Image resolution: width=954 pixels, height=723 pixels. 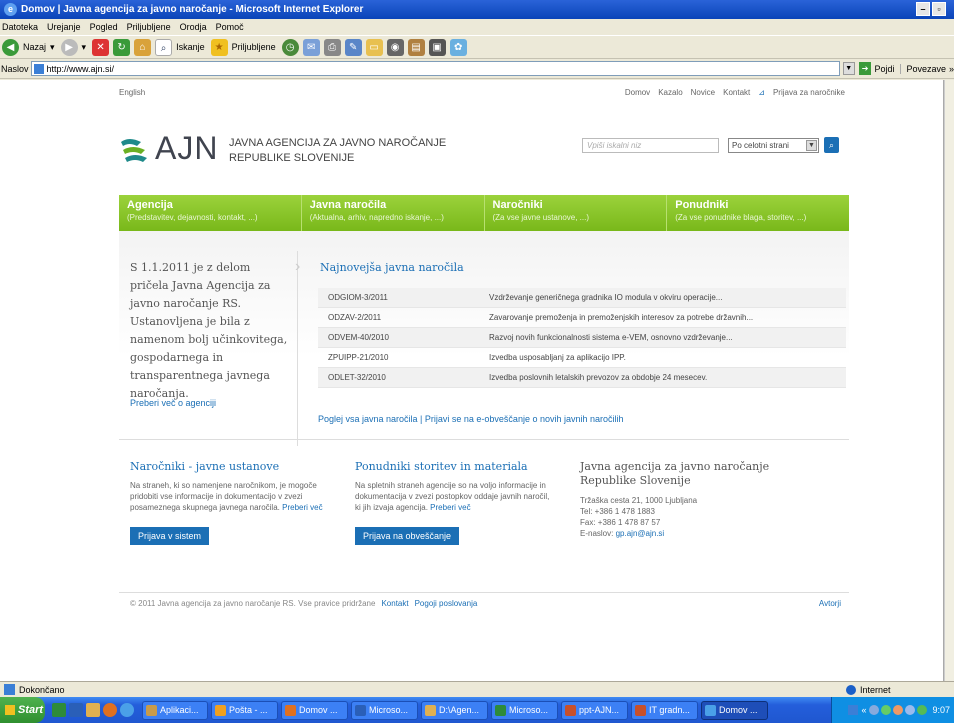 I want to click on search-label: Iskanje, so click(x=190, y=47).